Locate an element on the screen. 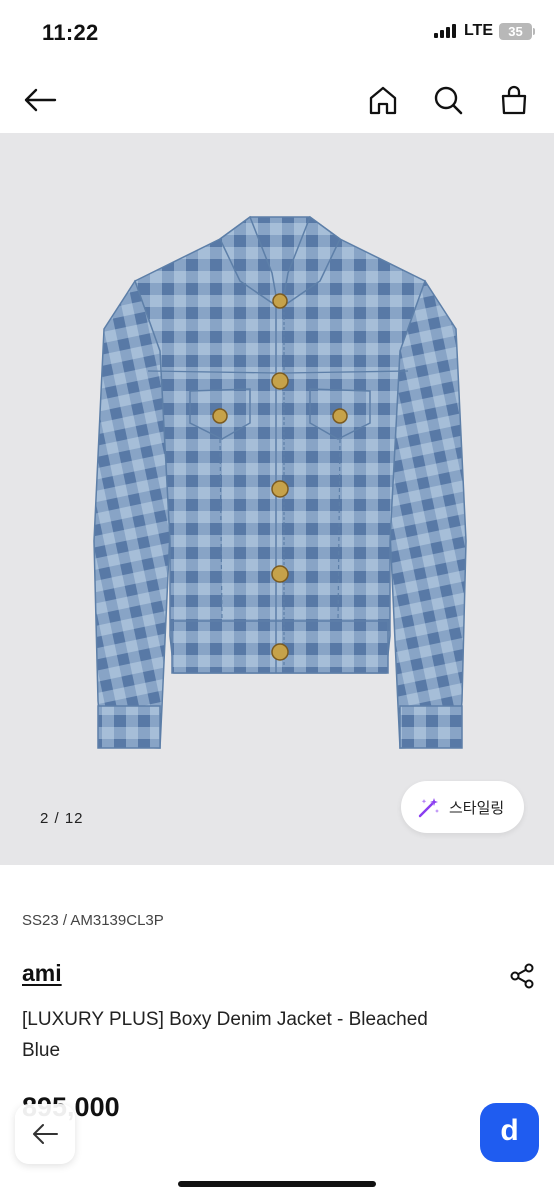 The image size is (554, 1200). floating-back-button is located at coordinates (45, 1134).